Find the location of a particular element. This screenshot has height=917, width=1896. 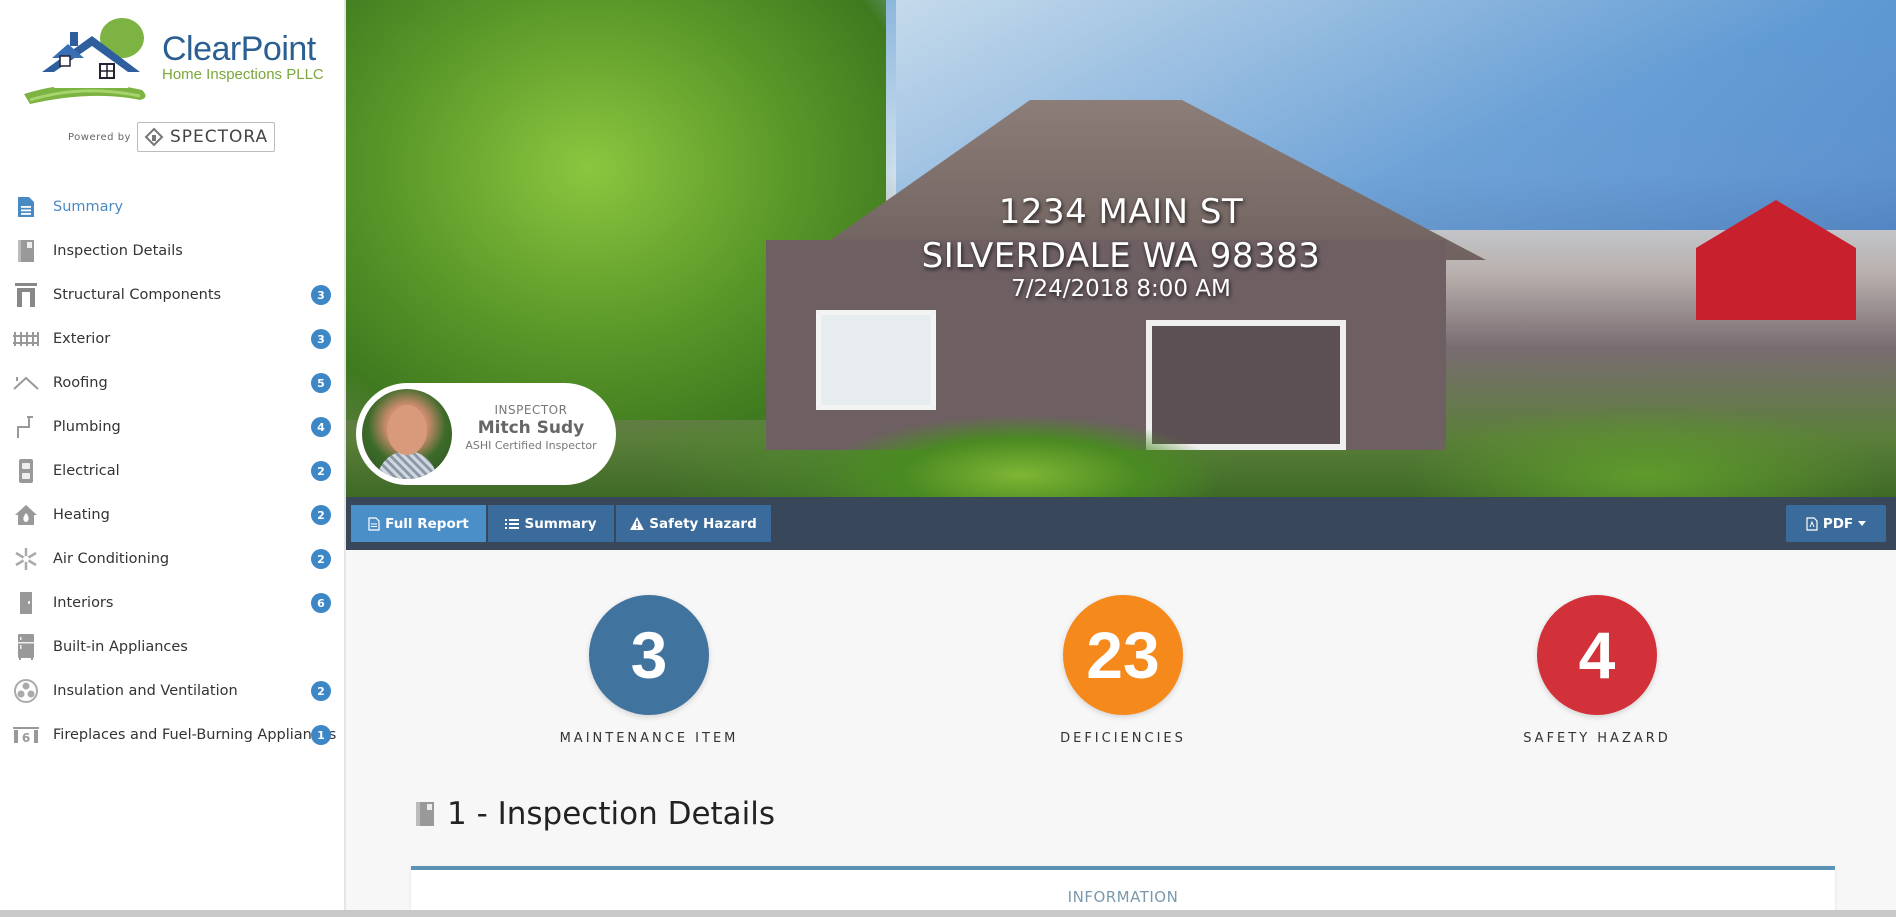

svg-text: 6 is located at coordinates (26, 737).